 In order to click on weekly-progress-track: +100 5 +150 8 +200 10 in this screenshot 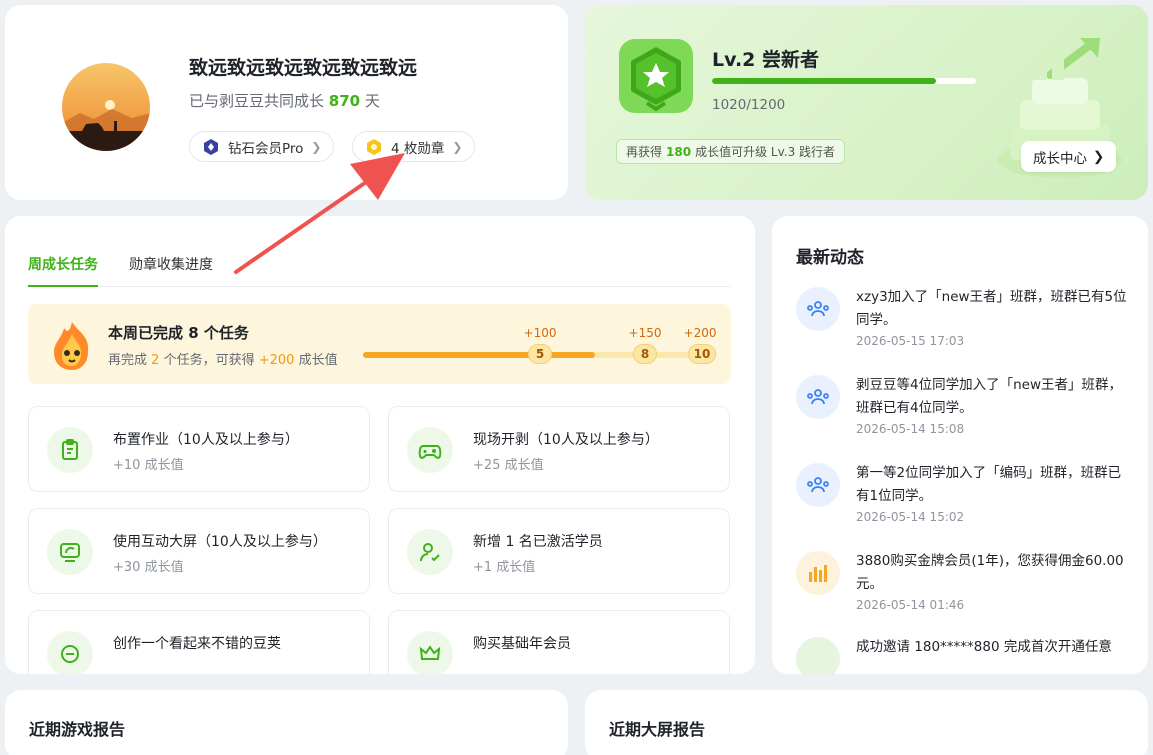, I will do `click(539, 345)`.